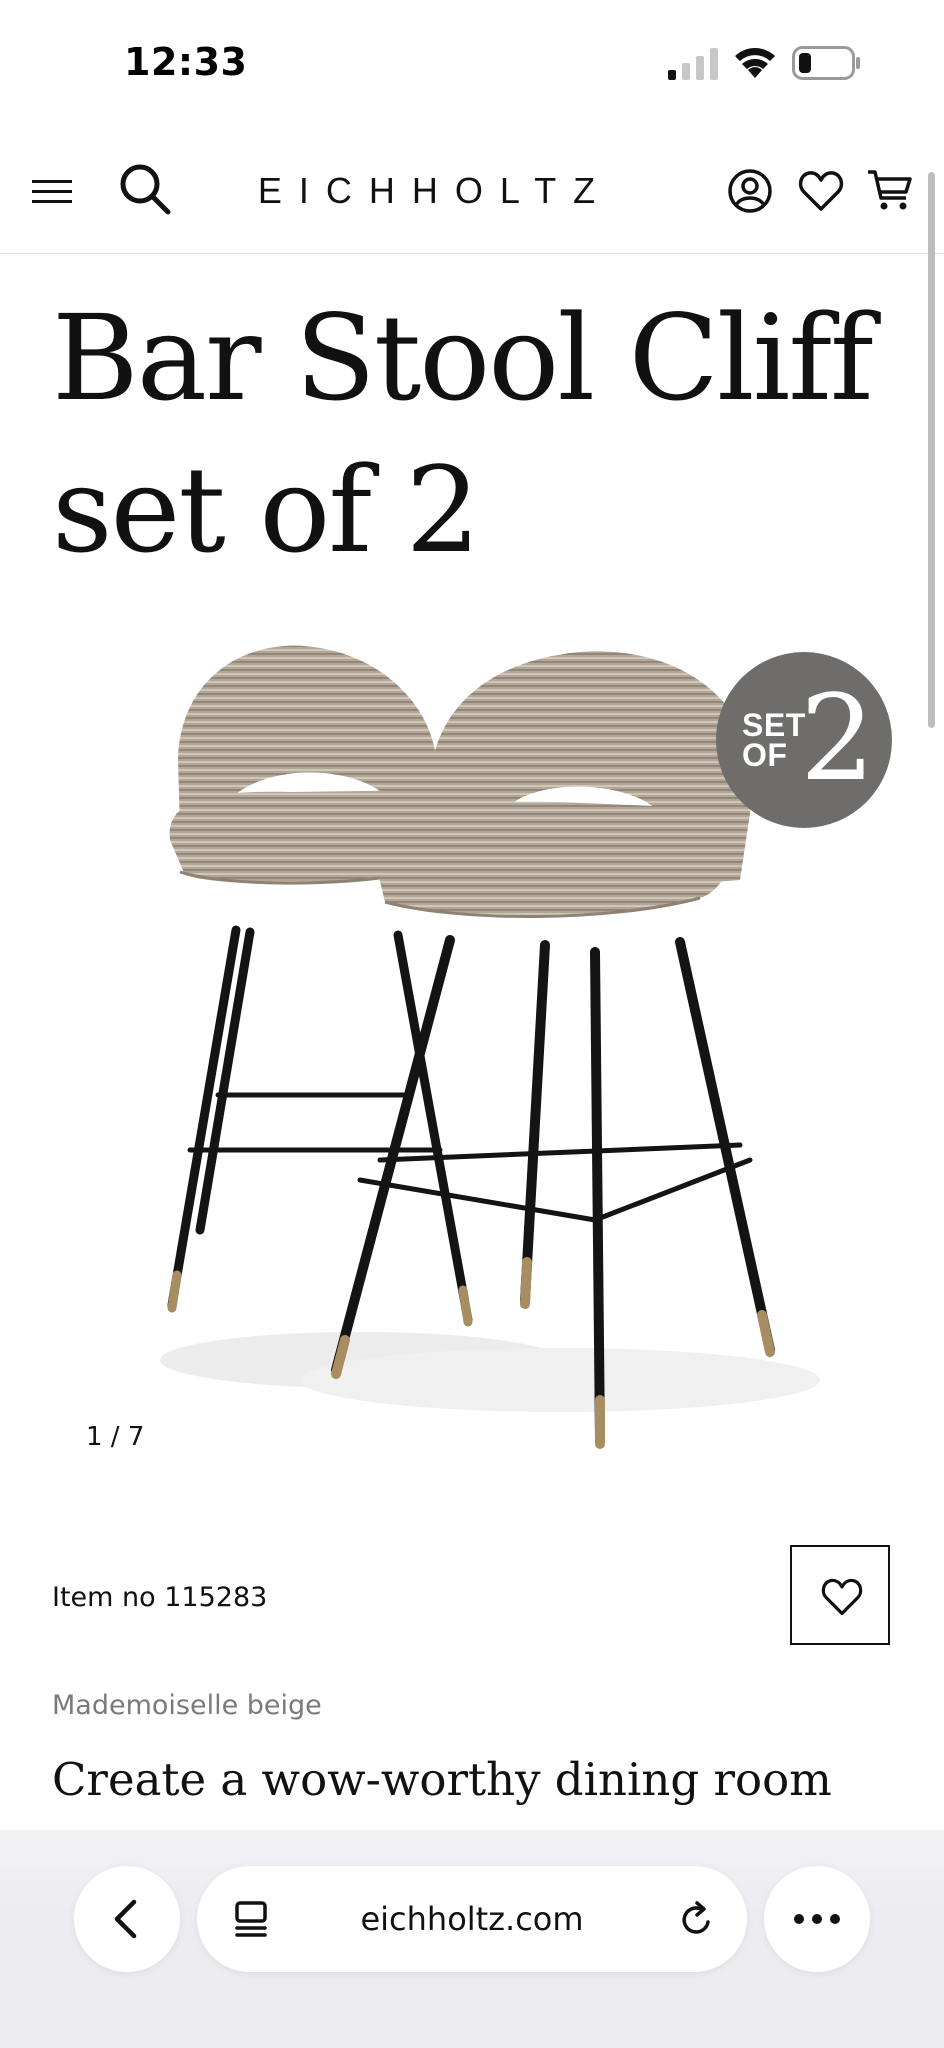 The width and height of the screenshot is (944, 2048). I want to click on user-circle-icon, so click(750, 191).